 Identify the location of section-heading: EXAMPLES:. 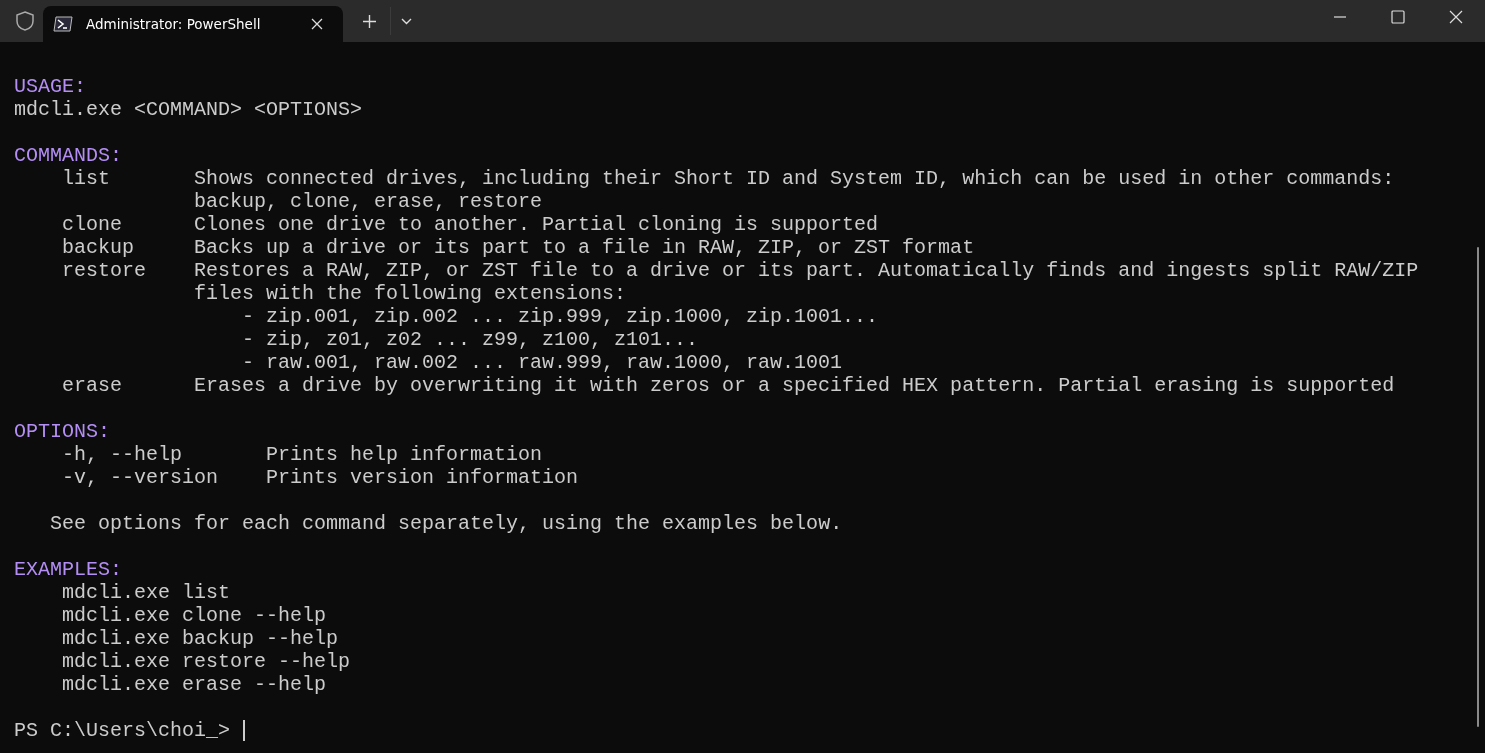
(69, 569).